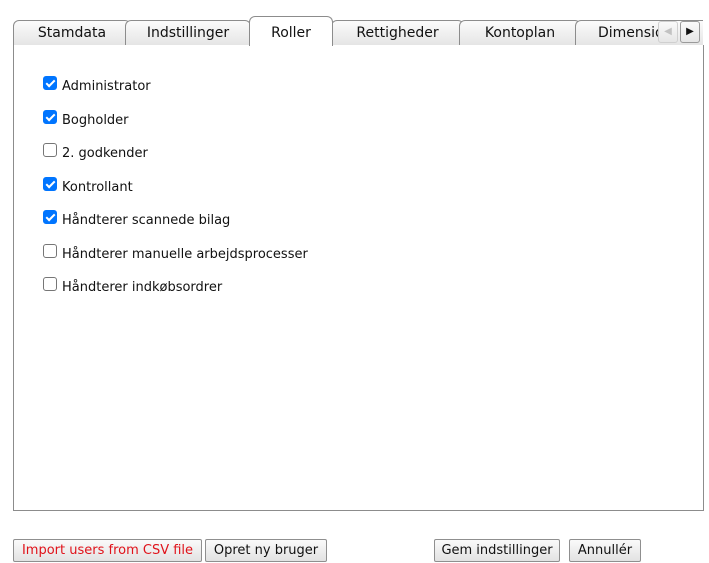 Image resolution: width=709 pixels, height=563 pixels. I want to click on tab-stamdata: Stamdata, so click(72, 33).